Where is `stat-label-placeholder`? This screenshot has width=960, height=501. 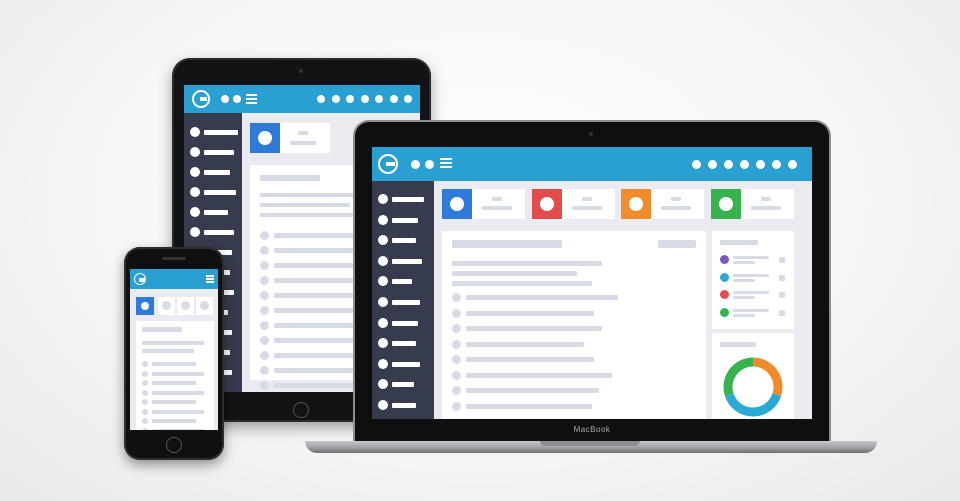
stat-label-placeholder is located at coordinates (676, 199).